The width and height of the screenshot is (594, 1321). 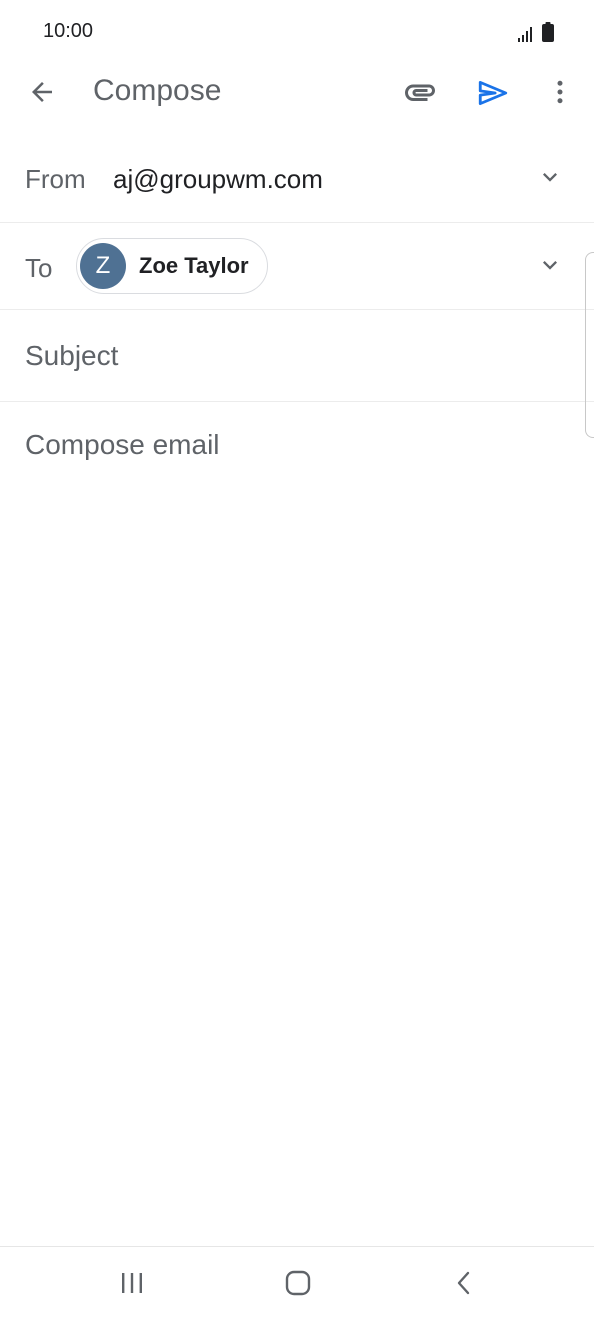 What do you see at coordinates (194, 265) in the screenshot?
I see `recipient-name: Zoe Taylor` at bounding box center [194, 265].